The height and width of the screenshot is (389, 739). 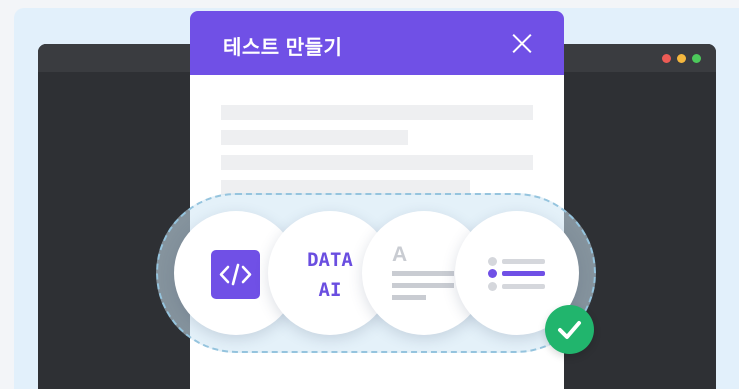 I want to click on close-window-dot, so click(x=666, y=58).